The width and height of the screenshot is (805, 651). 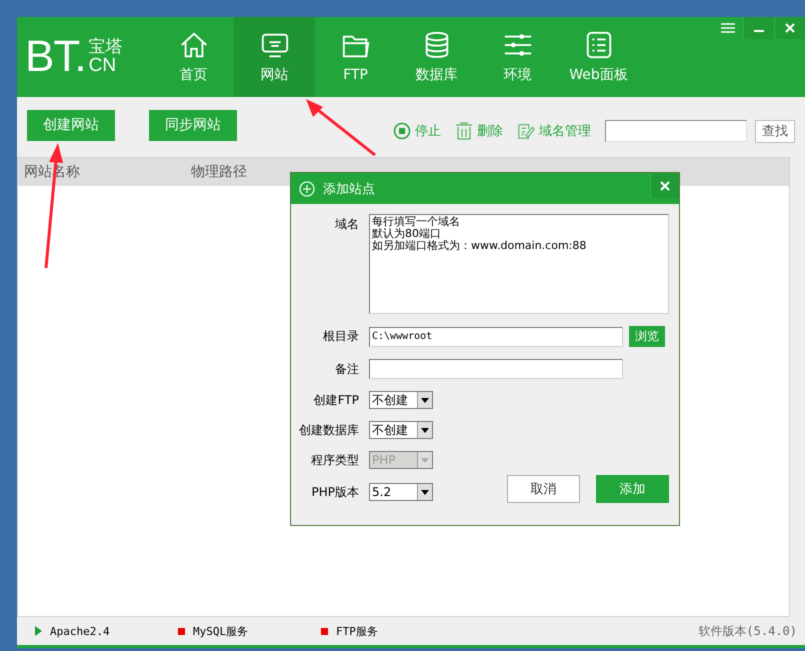 I want to click on action-link: 删除, so click(x=490, y=131).